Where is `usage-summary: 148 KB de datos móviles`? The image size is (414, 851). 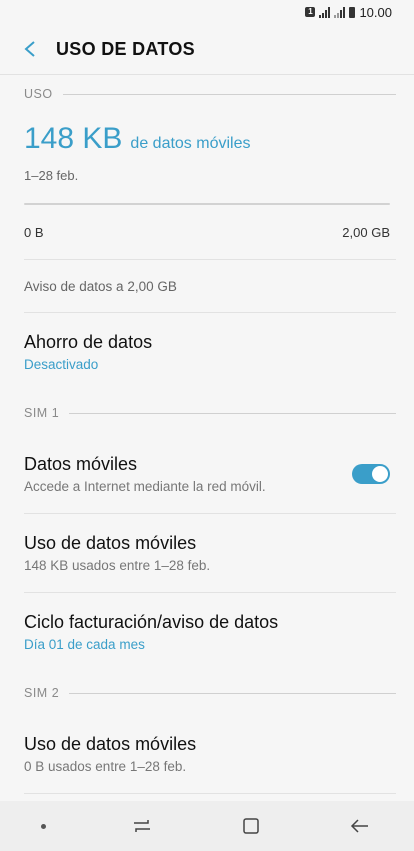 usage-summary: 148 KB de datos móviles is located at coordinates (207, 139).